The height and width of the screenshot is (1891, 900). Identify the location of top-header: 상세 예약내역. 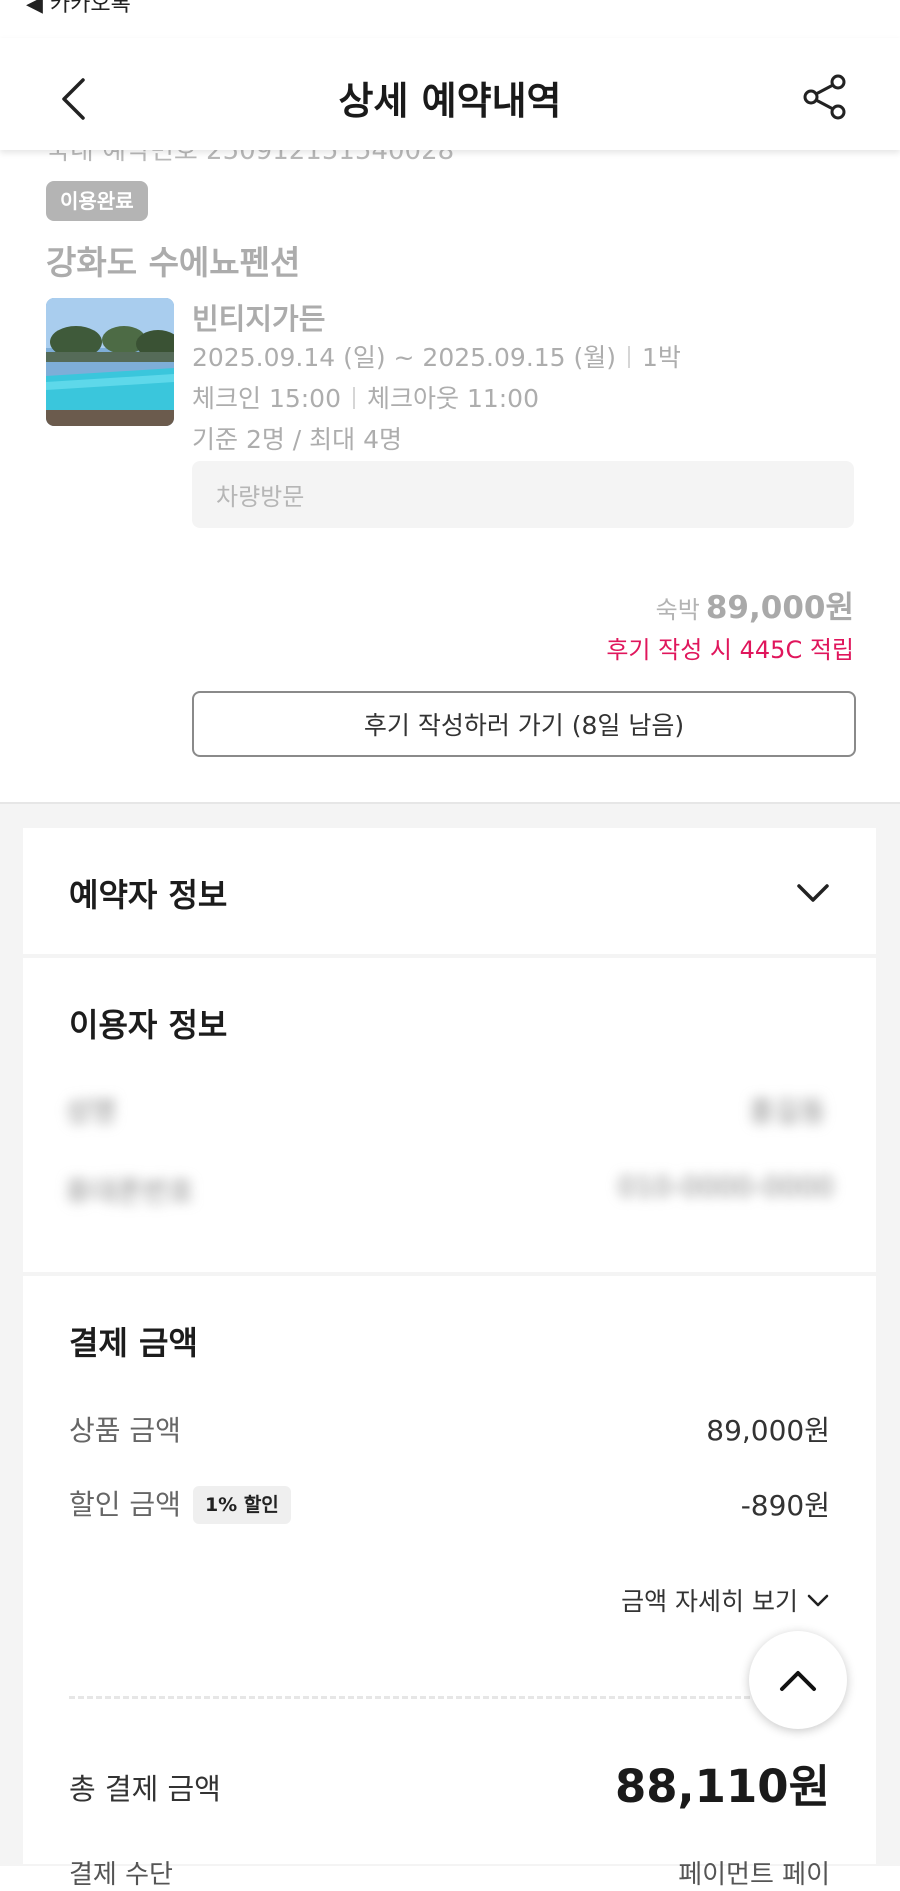
(450, 94).